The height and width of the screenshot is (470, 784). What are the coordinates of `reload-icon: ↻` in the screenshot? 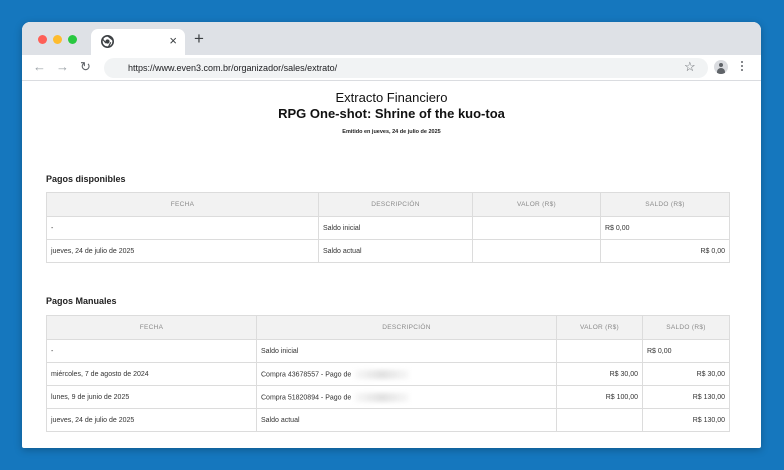 It's located at (85, 67).